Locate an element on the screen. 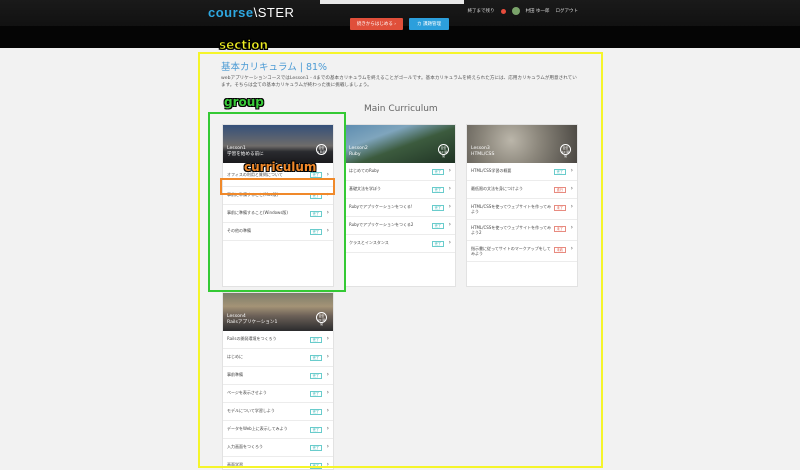 Image resolution: width=800 pixels, height=470 pixels. logo-part-master: \STER is located at coordinates (274, 12).